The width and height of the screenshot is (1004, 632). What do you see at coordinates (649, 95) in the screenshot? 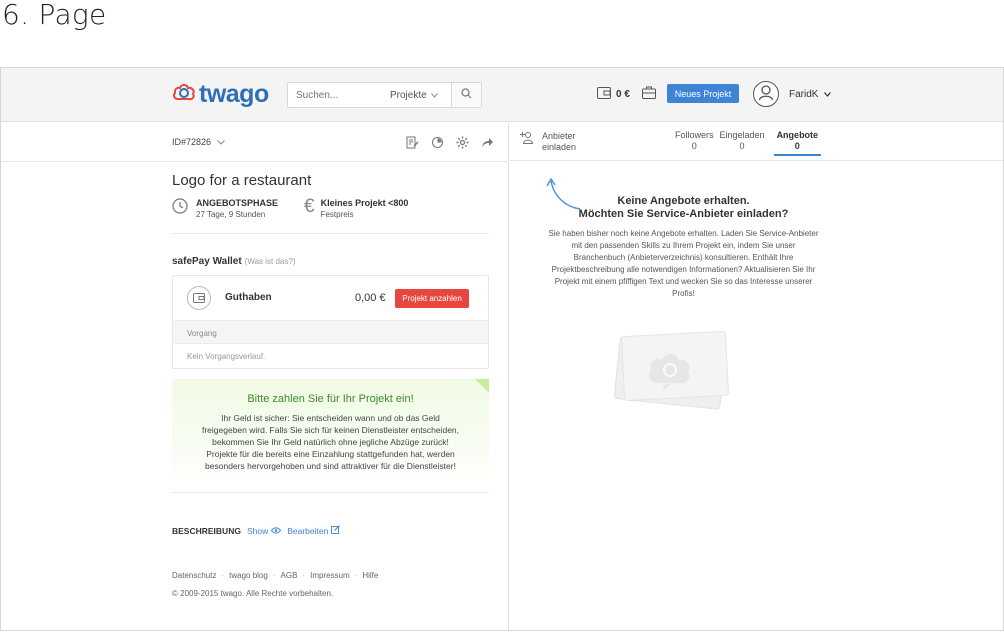
I see `briefcase-icon` at bounding box center [649, 95].